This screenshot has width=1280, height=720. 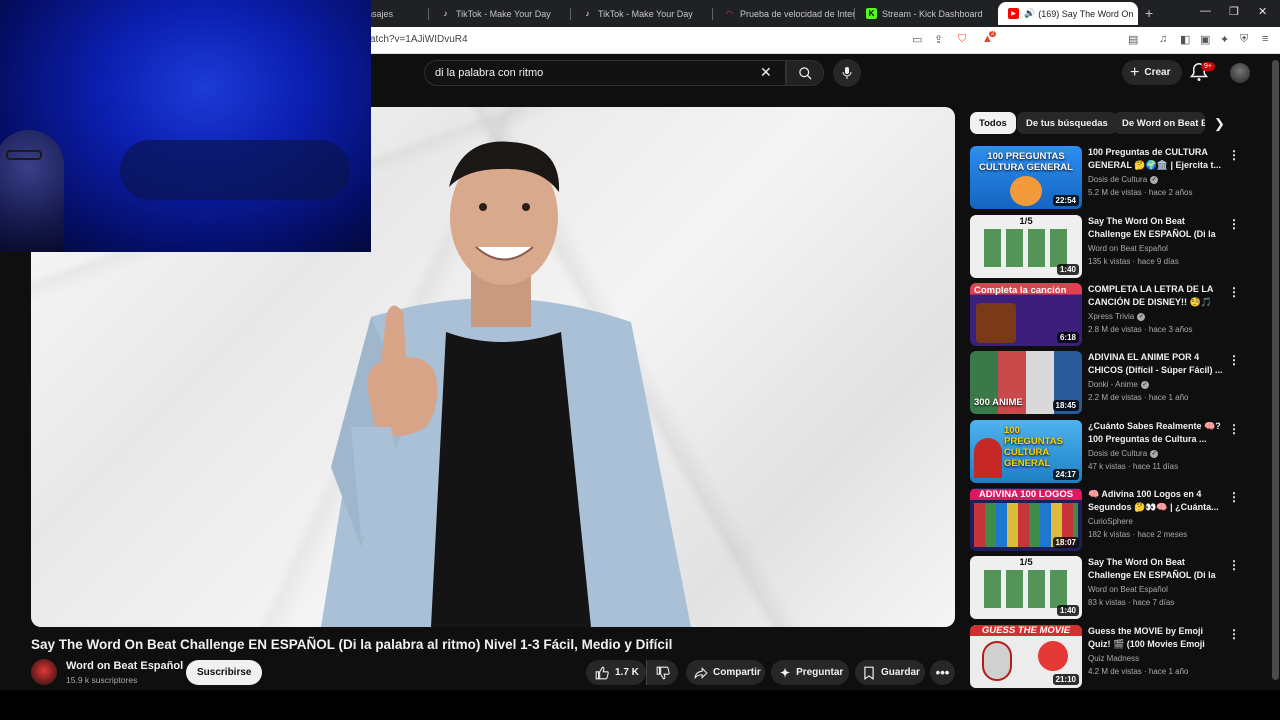 I want to click on more-actions-button: •••, so click(x=942, y=672).